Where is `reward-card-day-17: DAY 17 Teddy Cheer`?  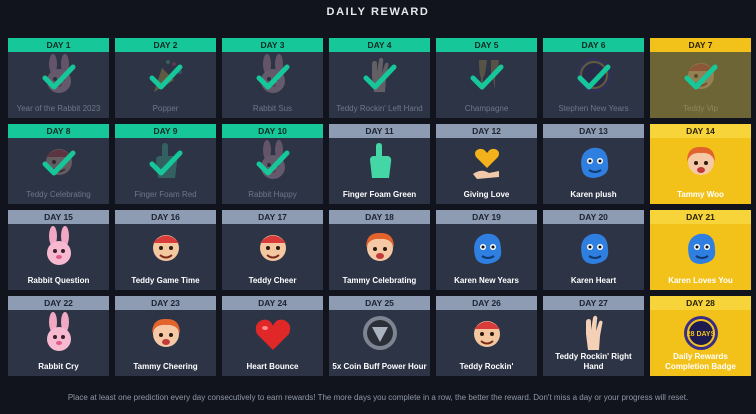
reward-card-day-17: DAY 17 Teddy Cheer is located at coordinates (272, 250).